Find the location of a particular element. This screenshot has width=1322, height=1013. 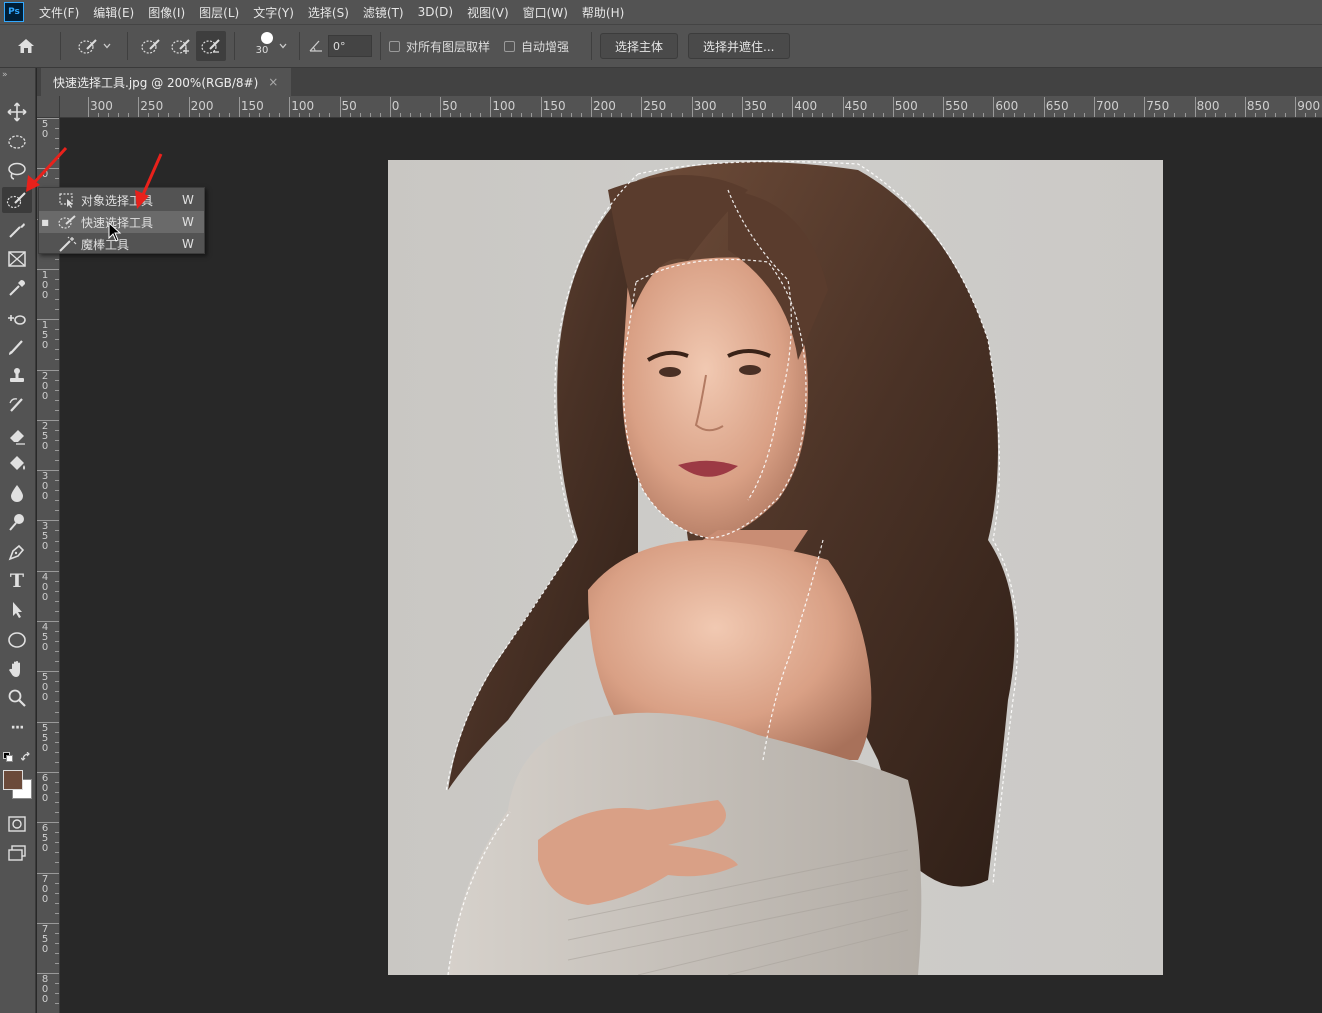

menu-edit: 编辑(E) is located at coordinates (113, 12).